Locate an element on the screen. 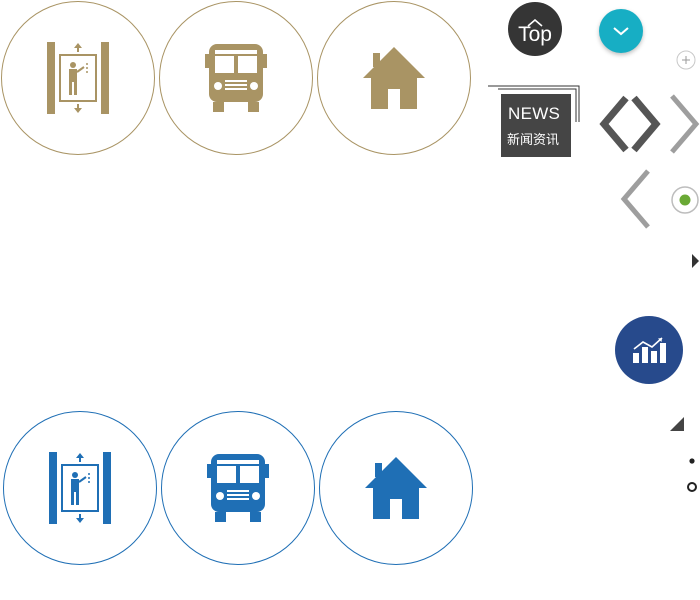 The width and height of the screenshot is (700, 600). prev-next-arrows-icon is located at coordinates (630, 124).